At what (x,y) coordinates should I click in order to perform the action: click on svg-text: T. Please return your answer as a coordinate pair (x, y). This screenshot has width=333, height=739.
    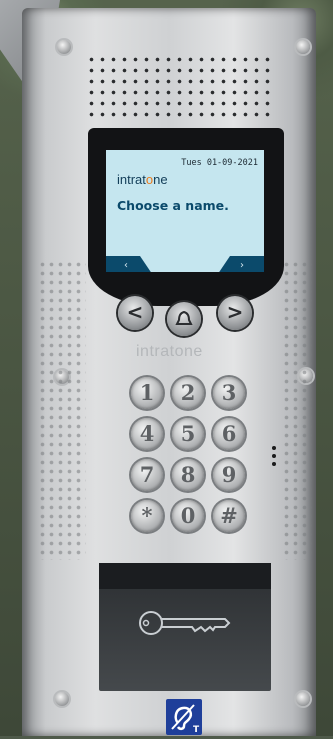
    Looking at the image, I should click on (196, 730).